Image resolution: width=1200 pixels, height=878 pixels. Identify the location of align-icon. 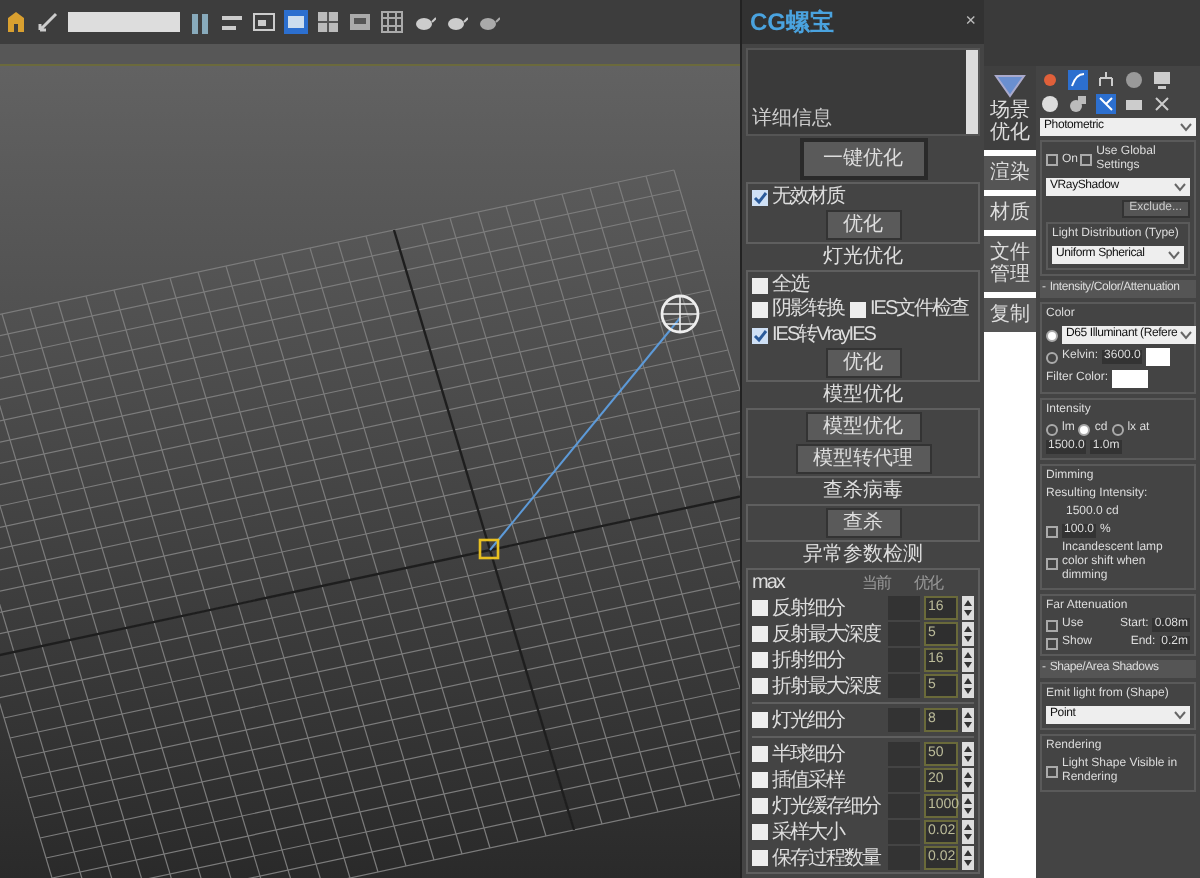
(232, 22).